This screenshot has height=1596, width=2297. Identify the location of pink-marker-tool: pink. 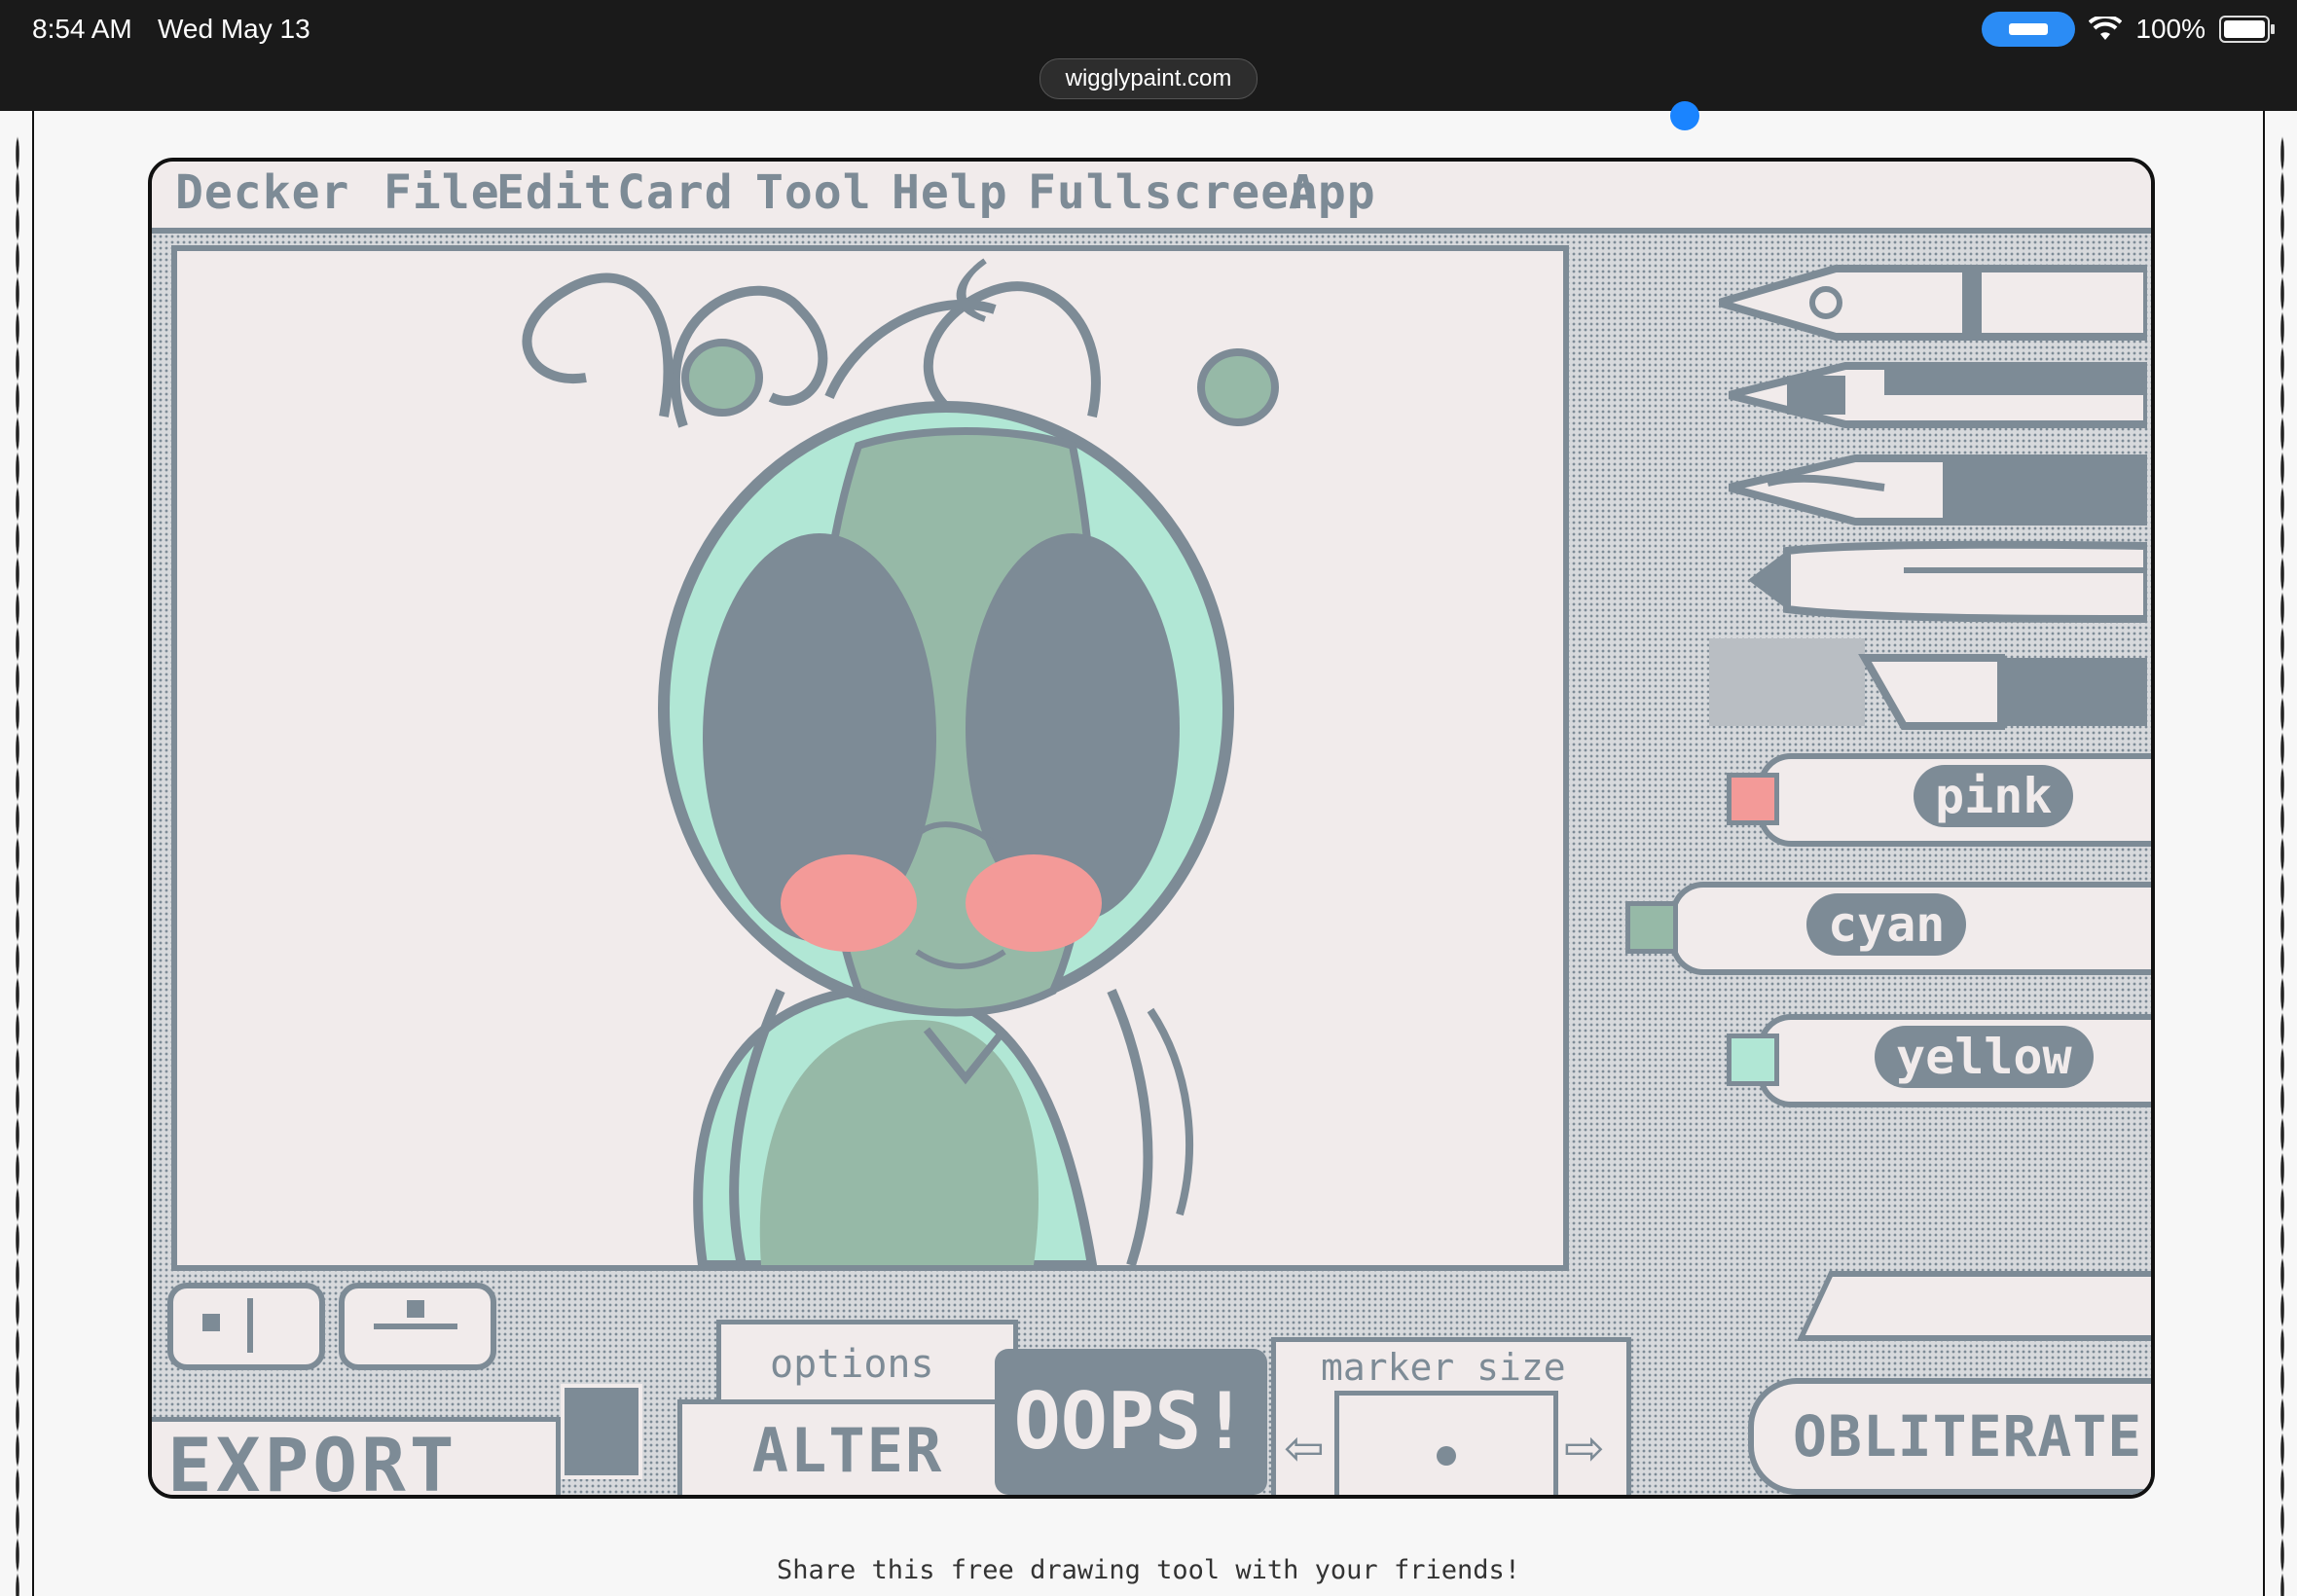
(1935, 798).